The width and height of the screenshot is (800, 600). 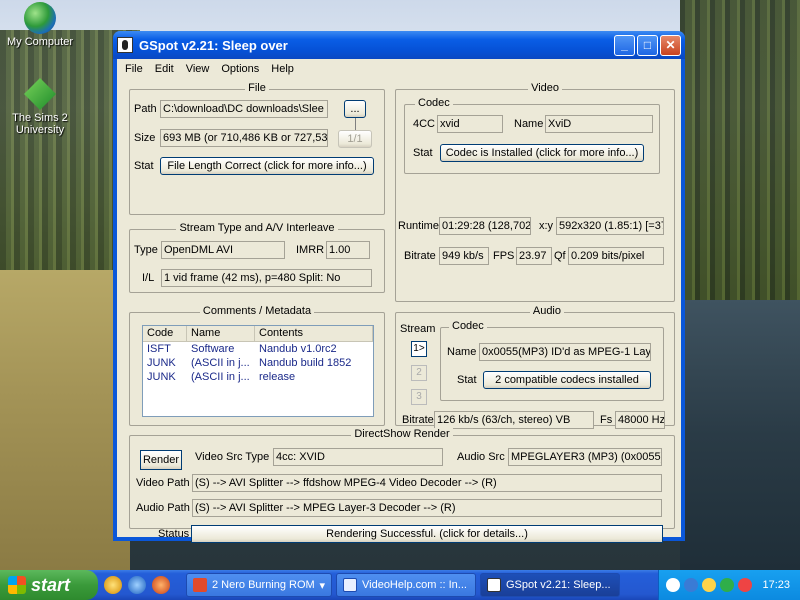 What do you see at coordinates (691, 585) in the screenshot?
I see `tray-network-icon` at bounding box center [691, 585].